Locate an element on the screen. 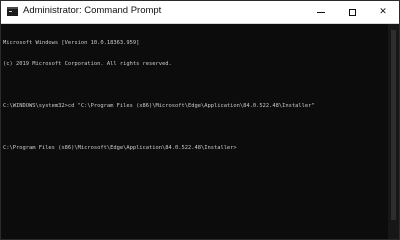 This screenshot has width=400, height=240. scrollbar-thumb is located at coordinates (393, 125).